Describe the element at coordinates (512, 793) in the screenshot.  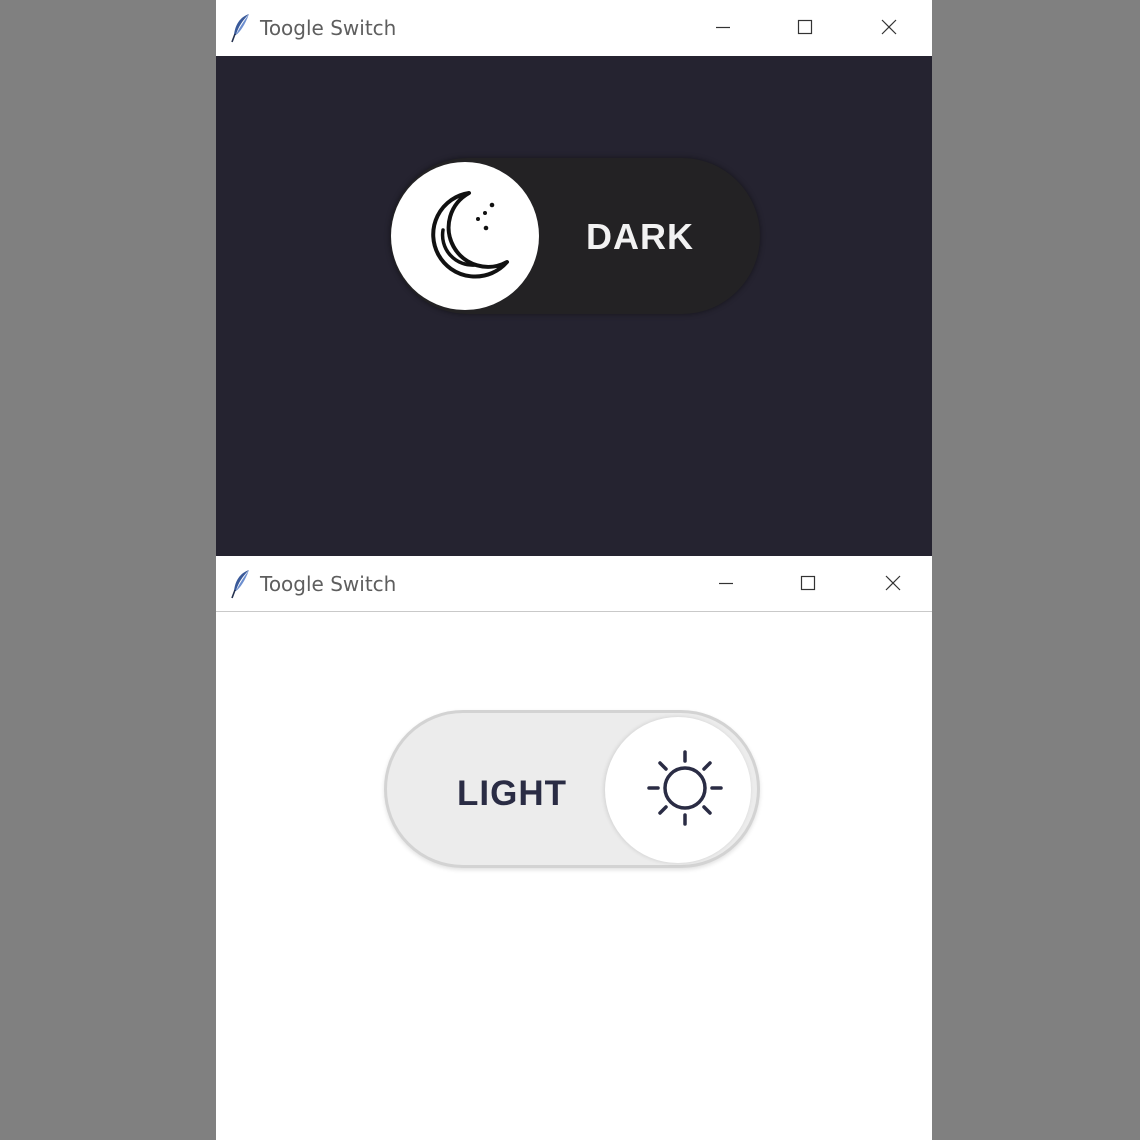
I see `toggle-label: LIGHT` at that location.